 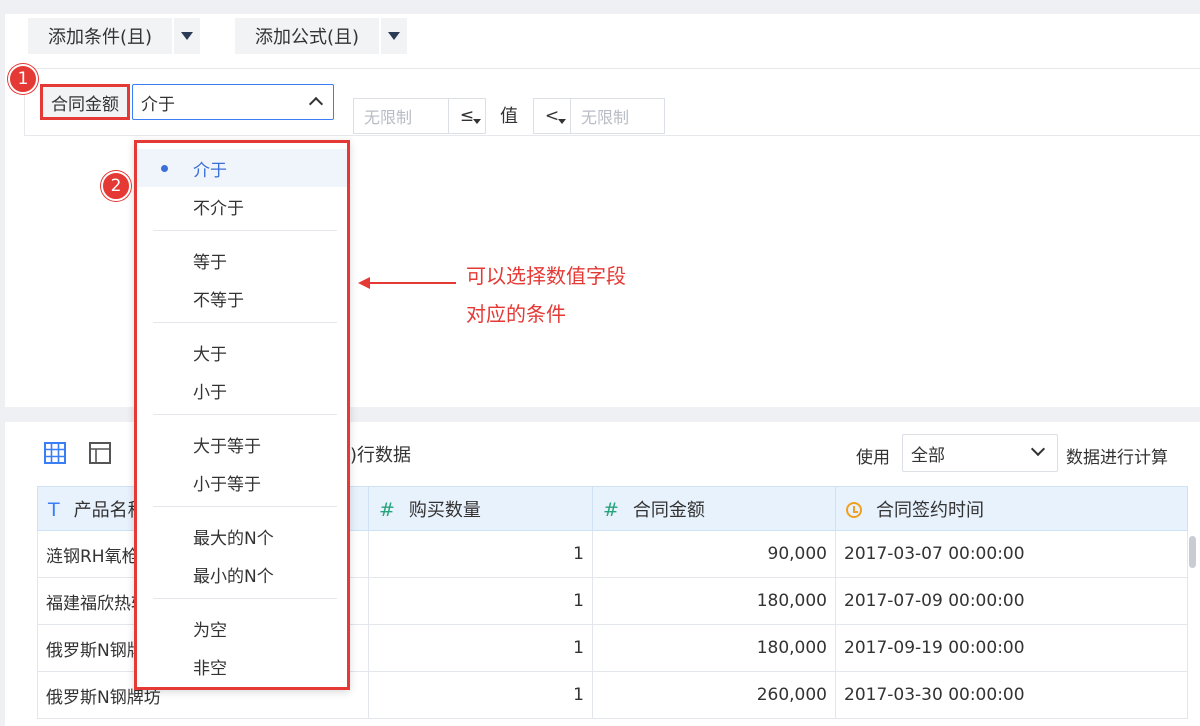 I want to click on dropdown-option-between: 介于, so click(x=242, y=168).